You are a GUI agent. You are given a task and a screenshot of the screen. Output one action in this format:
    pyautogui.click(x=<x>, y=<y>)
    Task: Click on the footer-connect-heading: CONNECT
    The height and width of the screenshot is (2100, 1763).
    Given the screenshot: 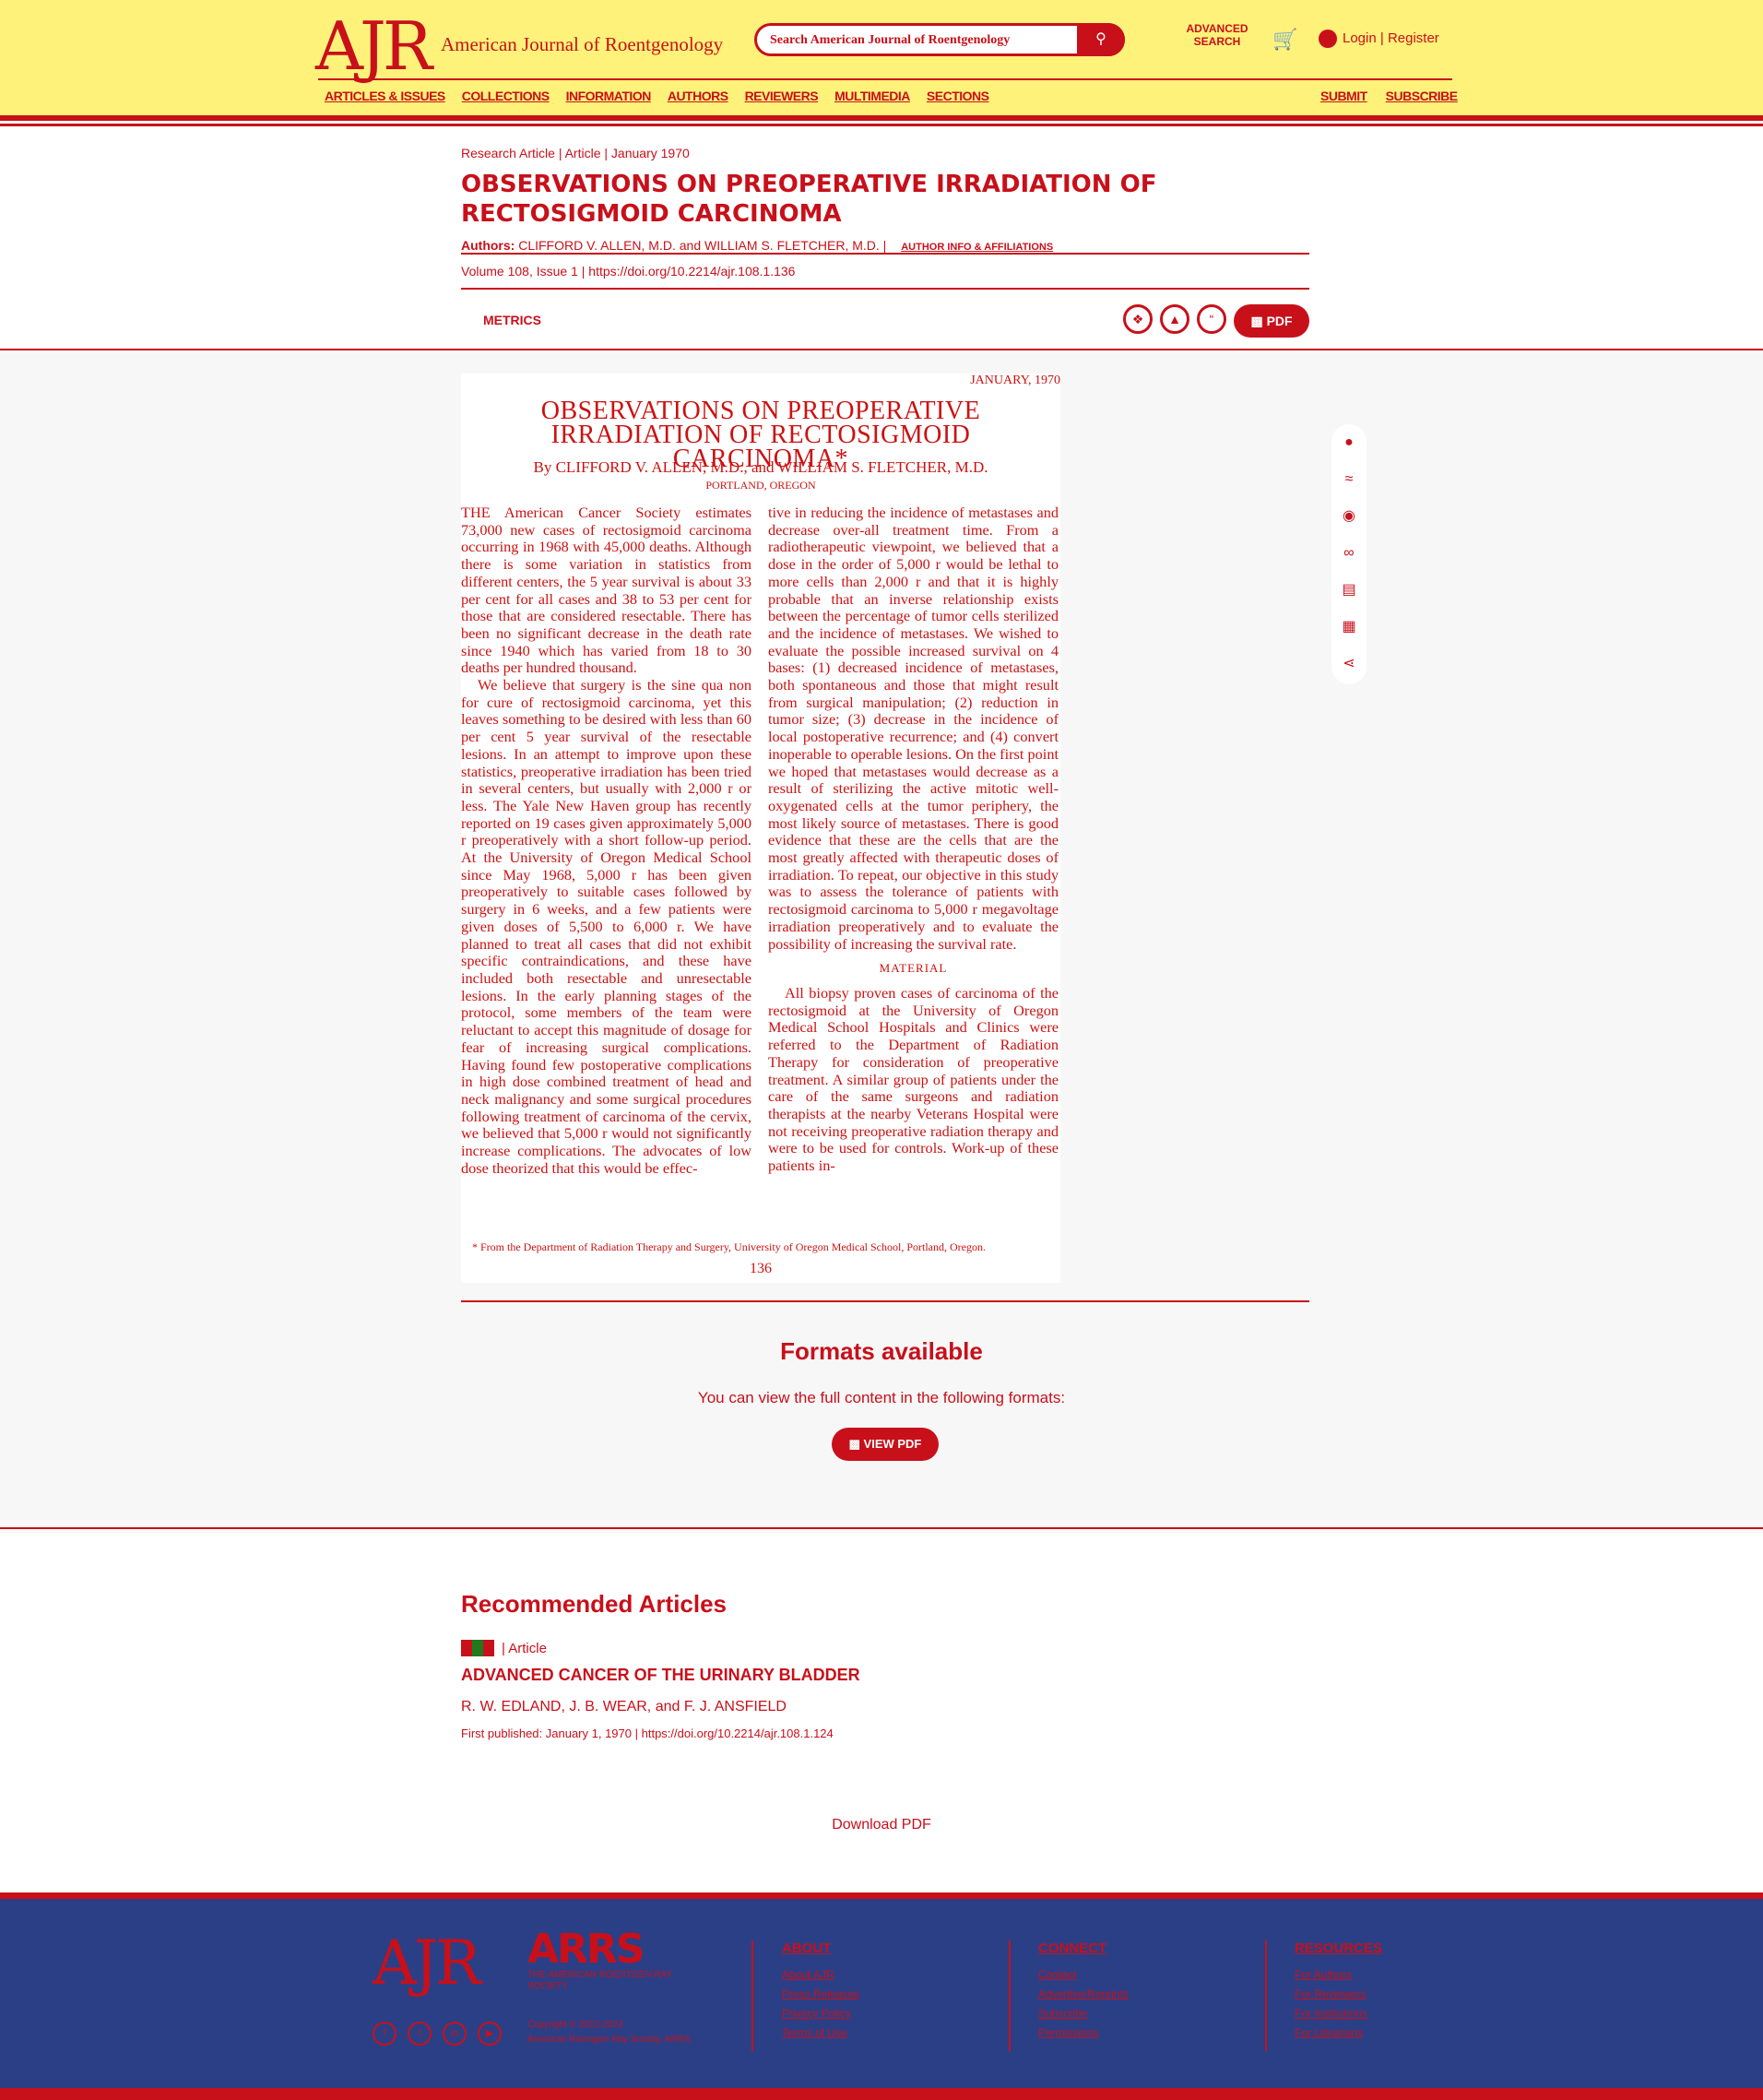 What is the action you would take?
    pyautogui.click(x=1072, y=1948)
    